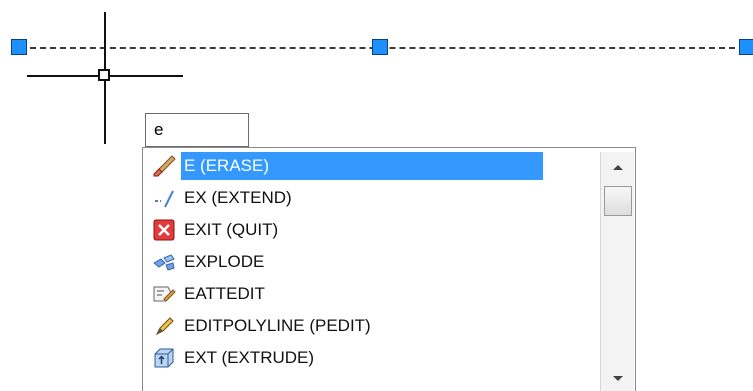 The height and width of the screenshot is (391, 753). I want to click on suggestion-item-quit: EXIT (QUIT), so click(215, 230).